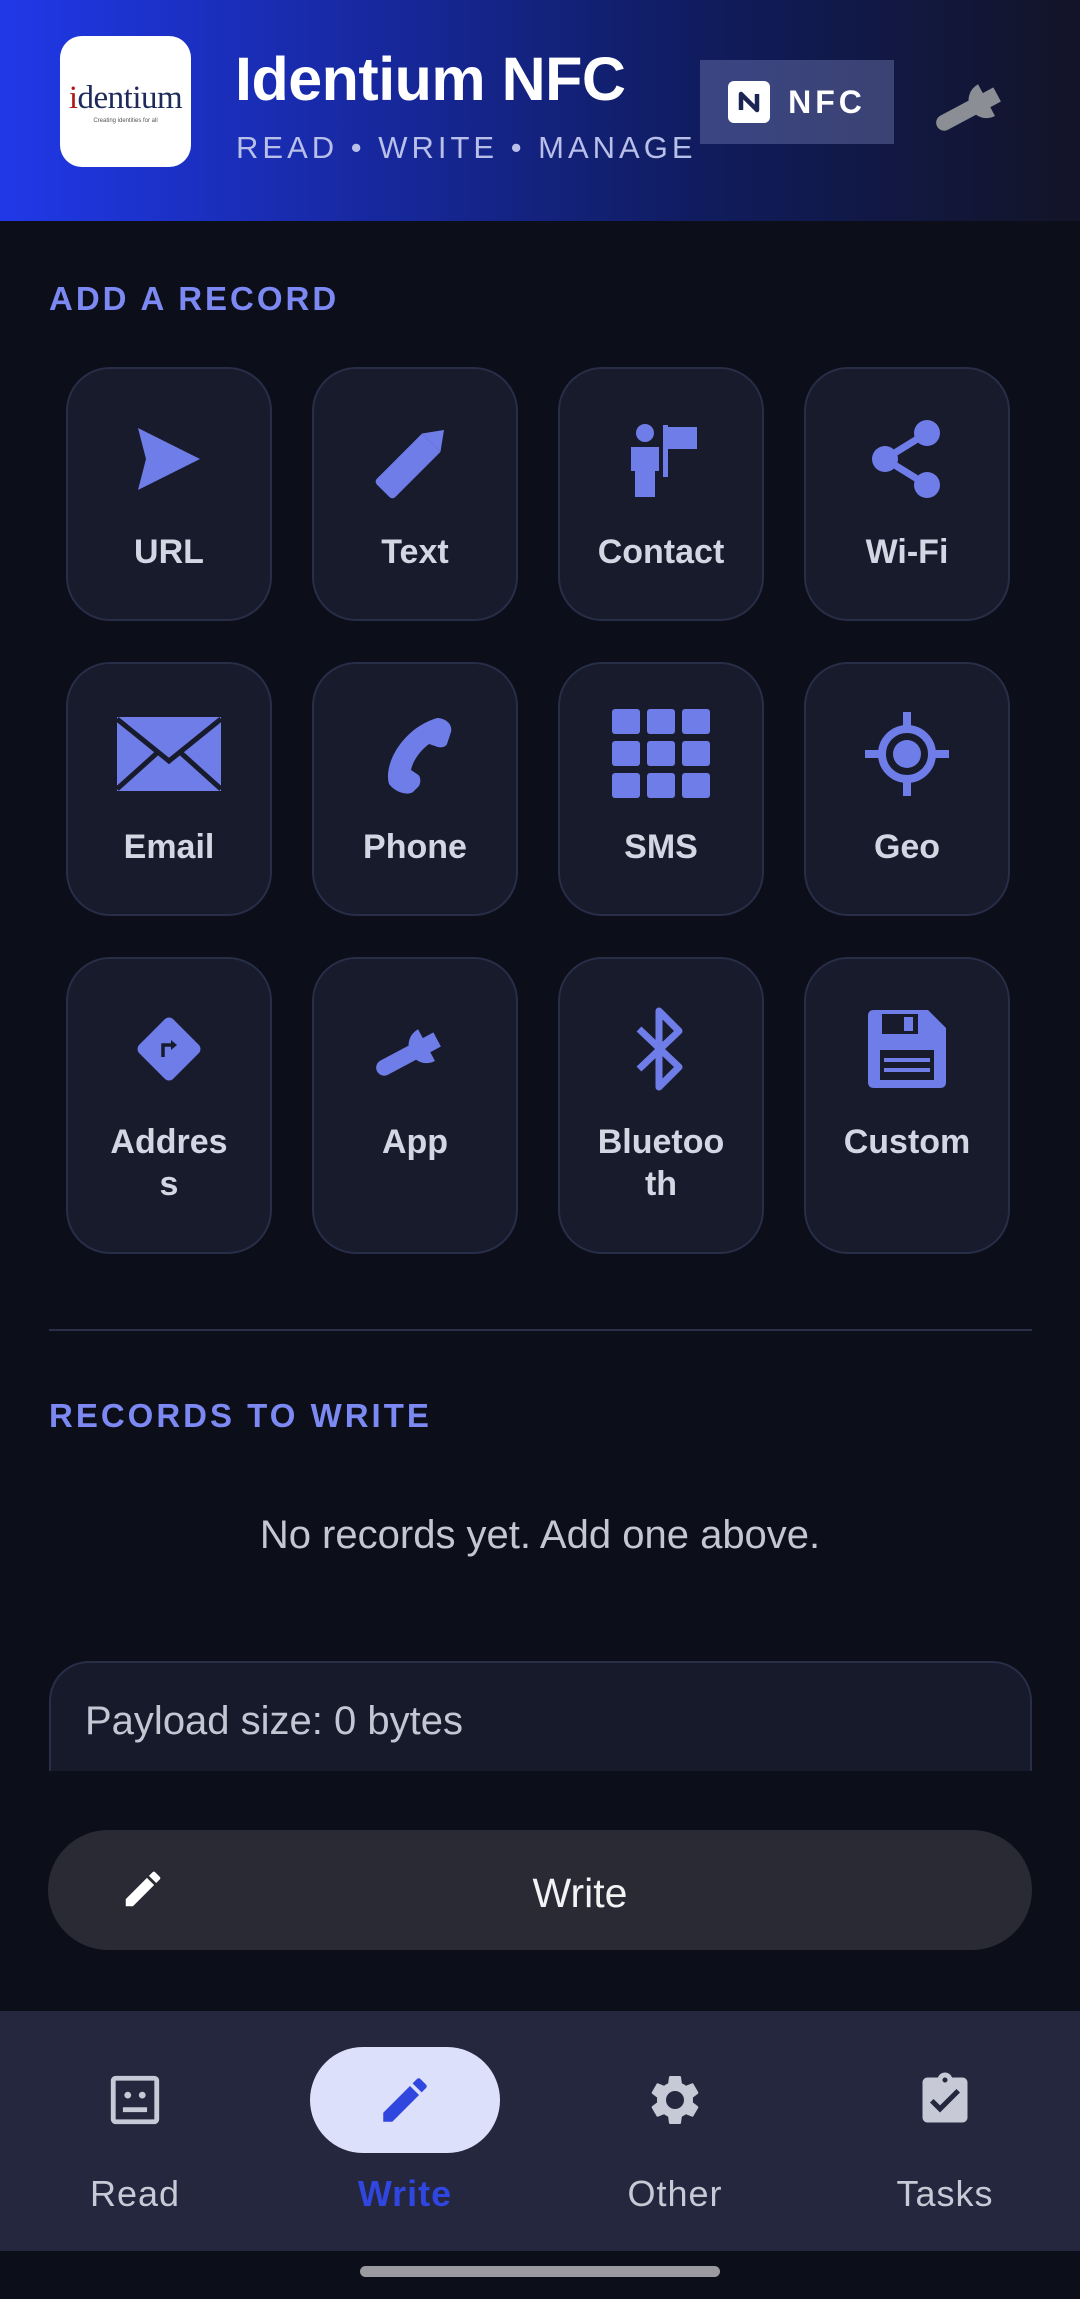 This screenshot has height=2299, width=1080. Describe the element at coordinates (540, 1716) in the screenshot. I see `payload-size-card: Payload size: 0 bytes` at that location.